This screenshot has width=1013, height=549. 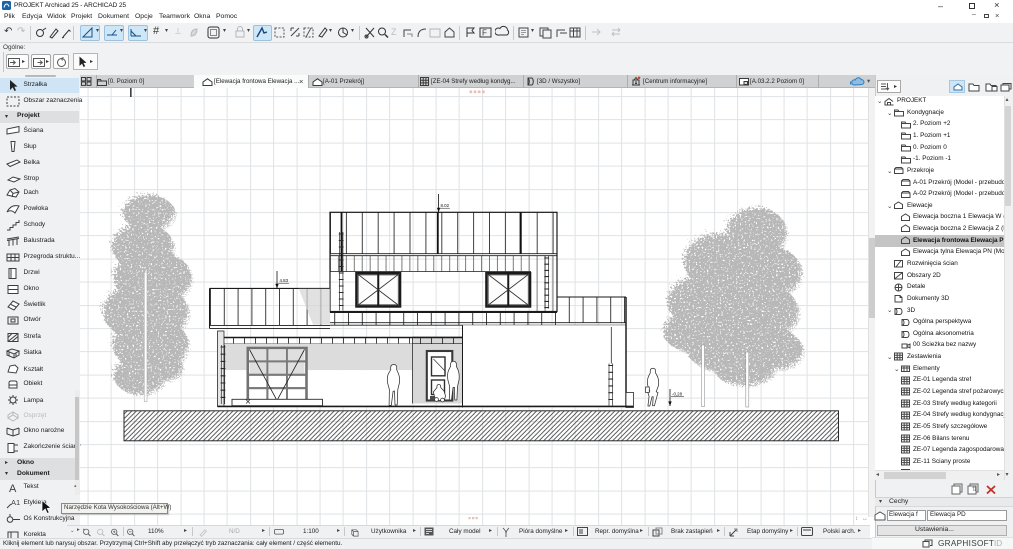 I want to click on svg-text: -0,28, so click(x=677, y=394).